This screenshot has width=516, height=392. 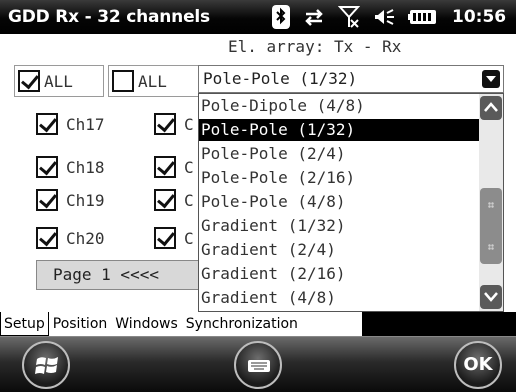 I want to click on select-all-button: ALL, so click(x=59, y=81).